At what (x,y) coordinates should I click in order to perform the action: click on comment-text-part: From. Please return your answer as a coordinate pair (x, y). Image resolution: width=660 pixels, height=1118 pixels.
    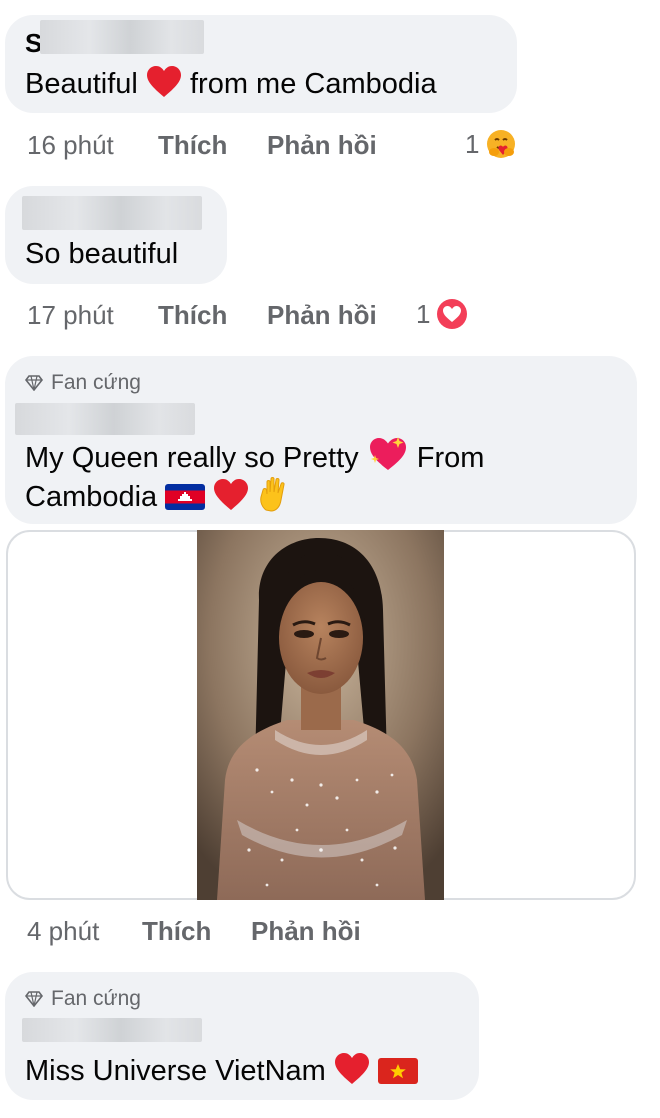
    Looking at the image, I should click on (450, 458).